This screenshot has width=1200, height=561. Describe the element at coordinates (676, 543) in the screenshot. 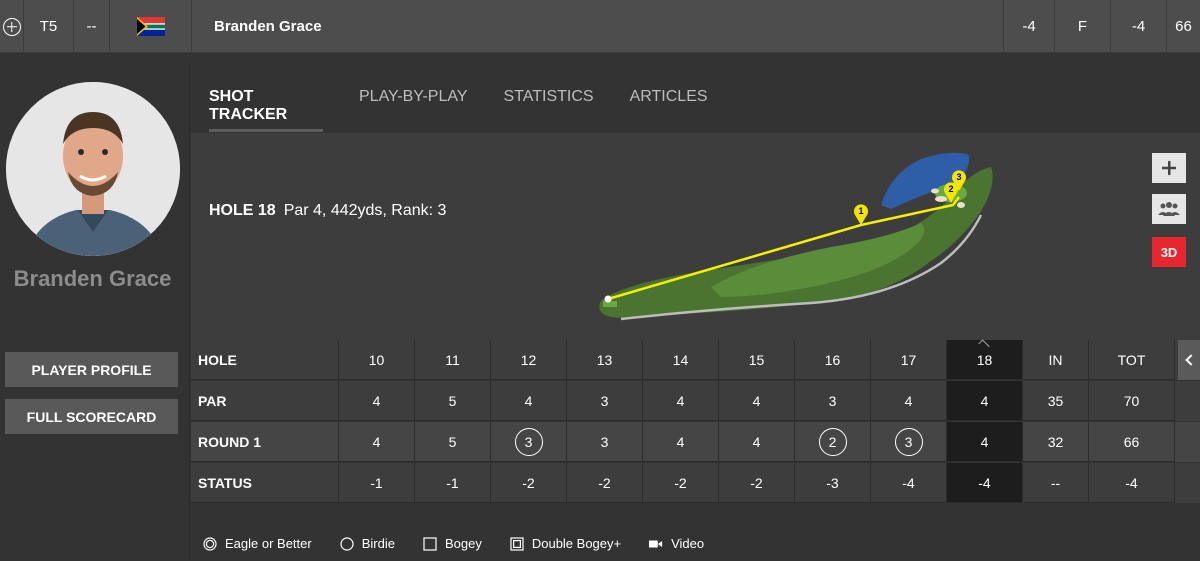

I see `legend-video: Video` at that location.